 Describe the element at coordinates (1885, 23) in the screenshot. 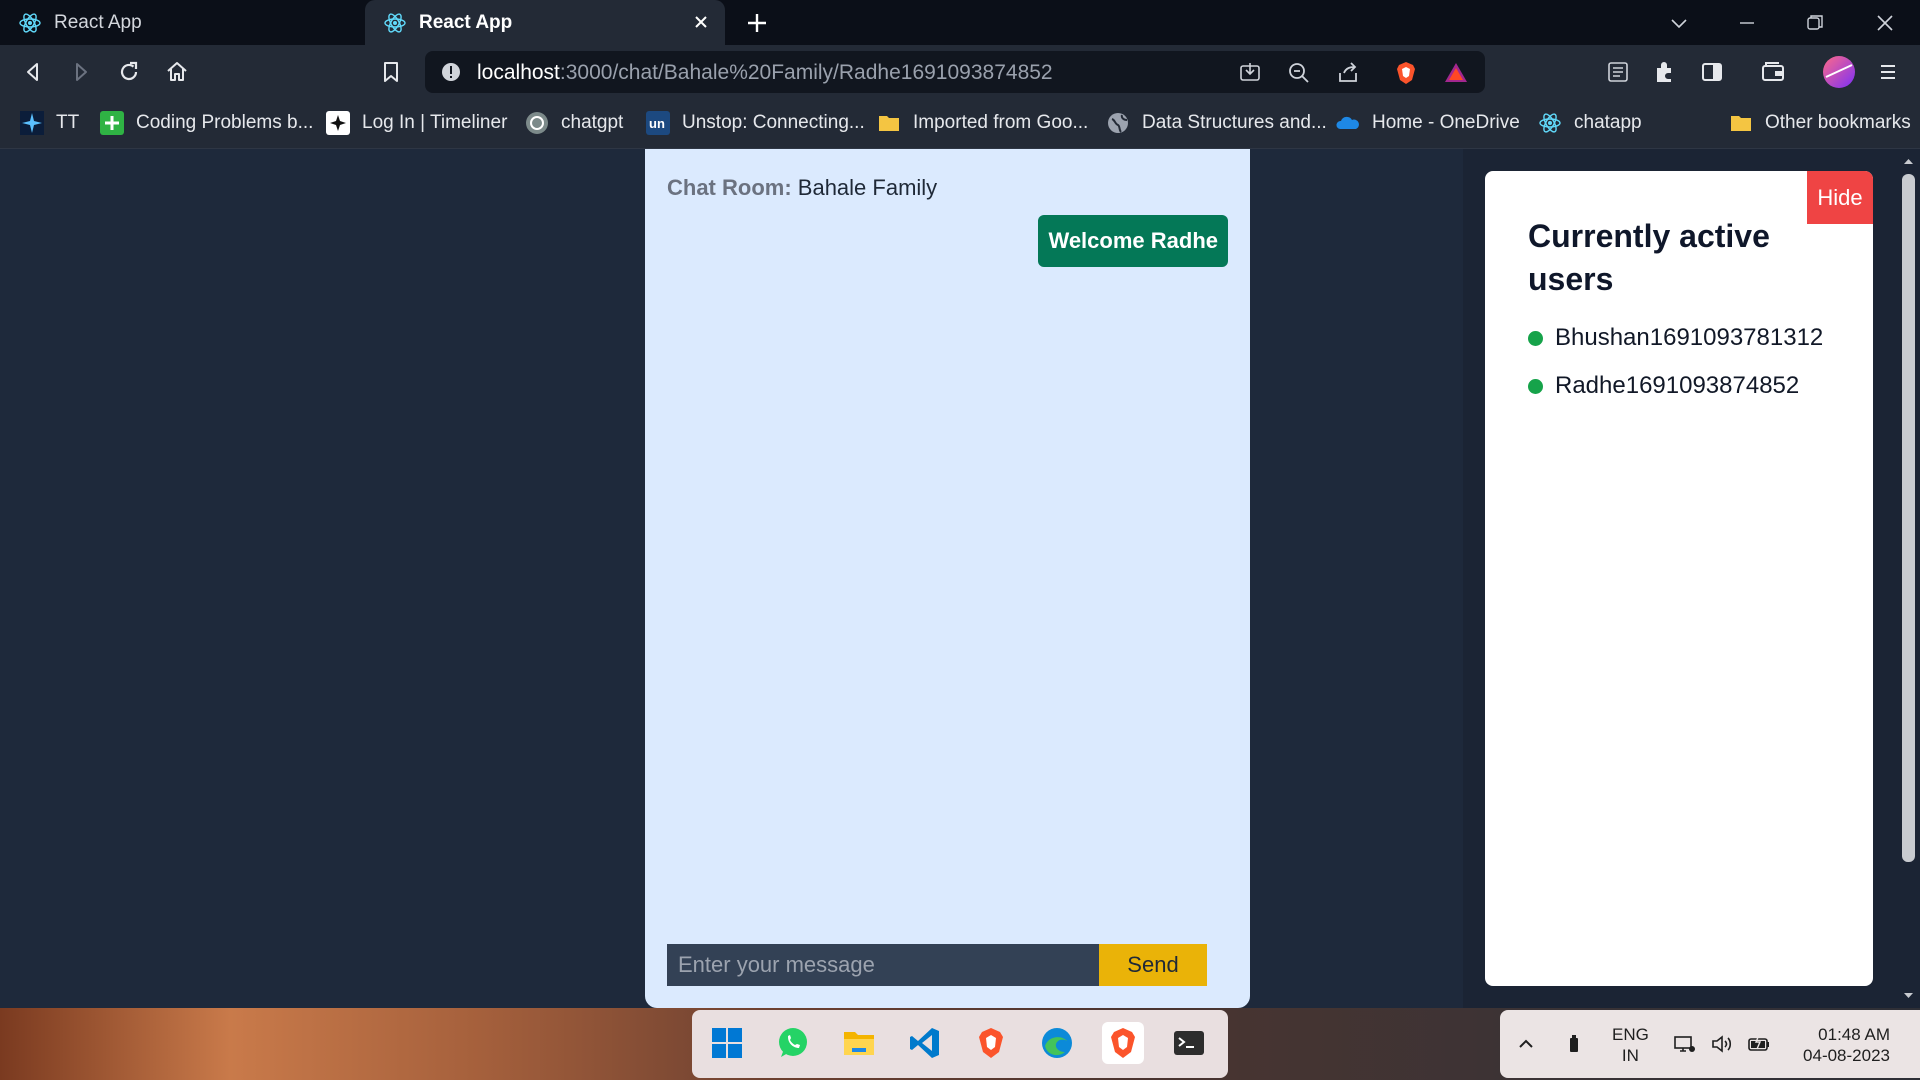

I see `close-window-icon` at that location.